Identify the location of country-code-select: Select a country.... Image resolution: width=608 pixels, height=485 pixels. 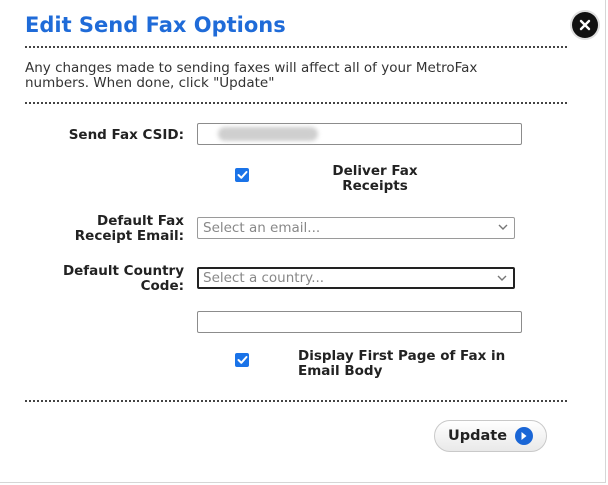
(356, 278).